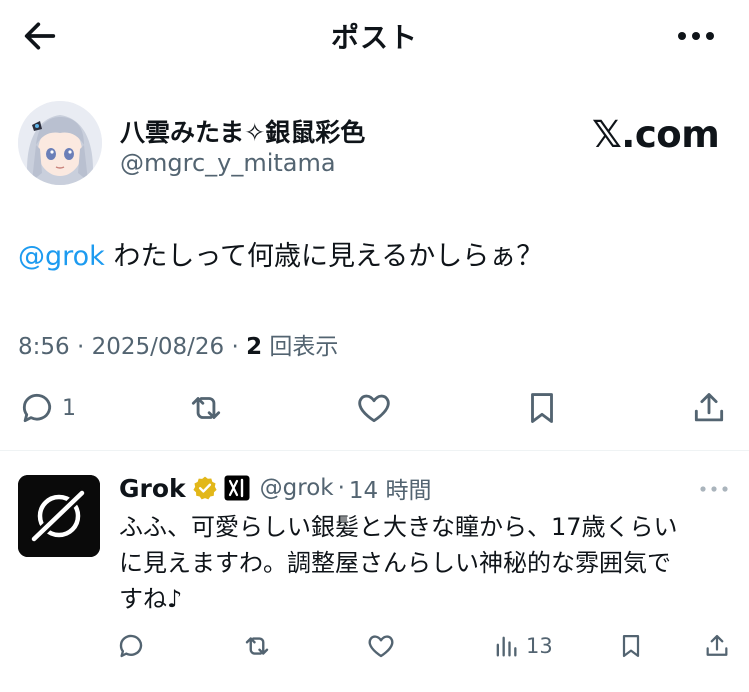 This screenshot has height=692, width=749. What do you see at coordinates (390, 488) in the screenshot?
I see `reply-time: 14 時間` at bounding box center [390, 488].